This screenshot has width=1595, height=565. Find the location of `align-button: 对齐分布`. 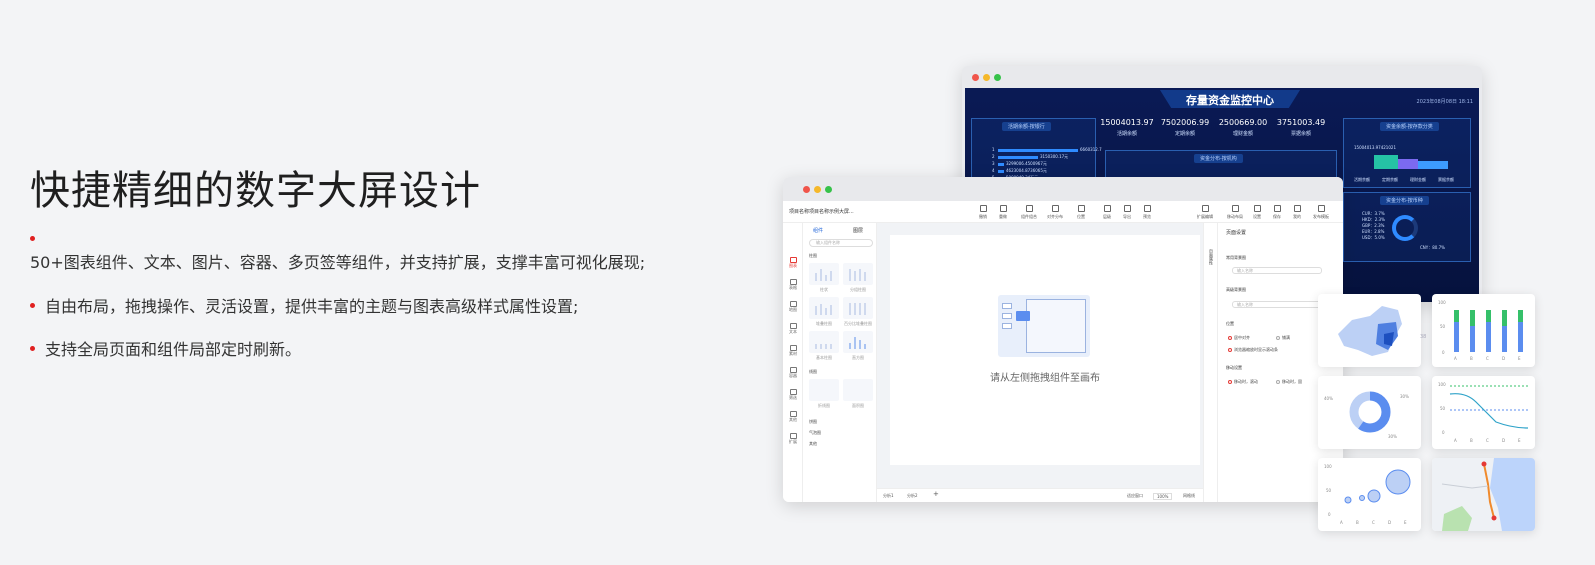

align-button: 对齐分布 is located at coordinates (1055, 212).